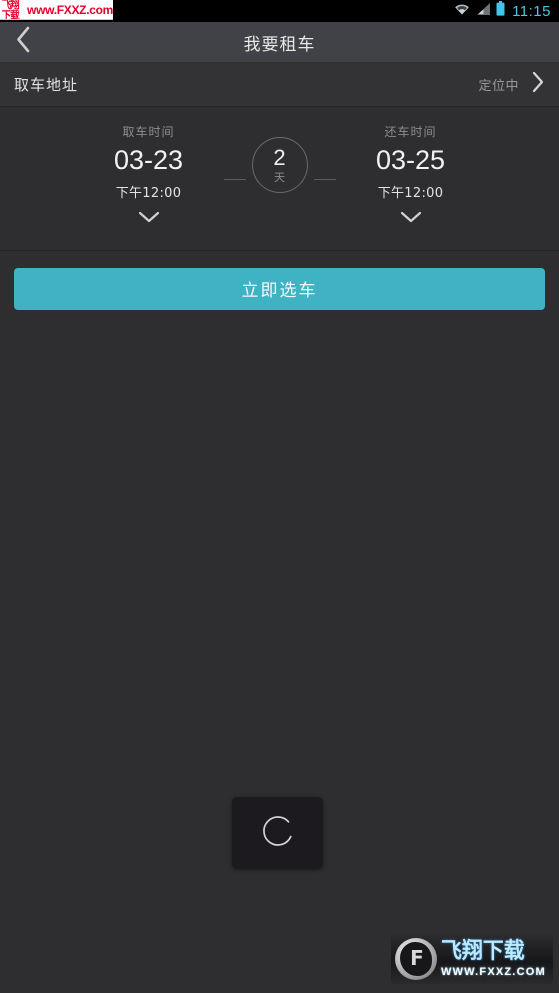 The height and width of the screenshot is (993, 559). I want to click on status-bar-clock: 11:15, so click(531, 11).